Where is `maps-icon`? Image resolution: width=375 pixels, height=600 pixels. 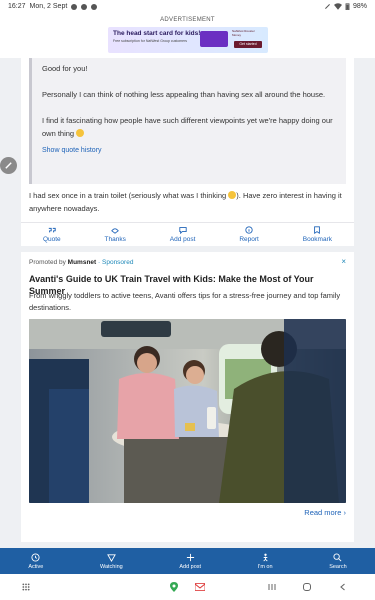
maps-icon is located at coordinates (174, 587).